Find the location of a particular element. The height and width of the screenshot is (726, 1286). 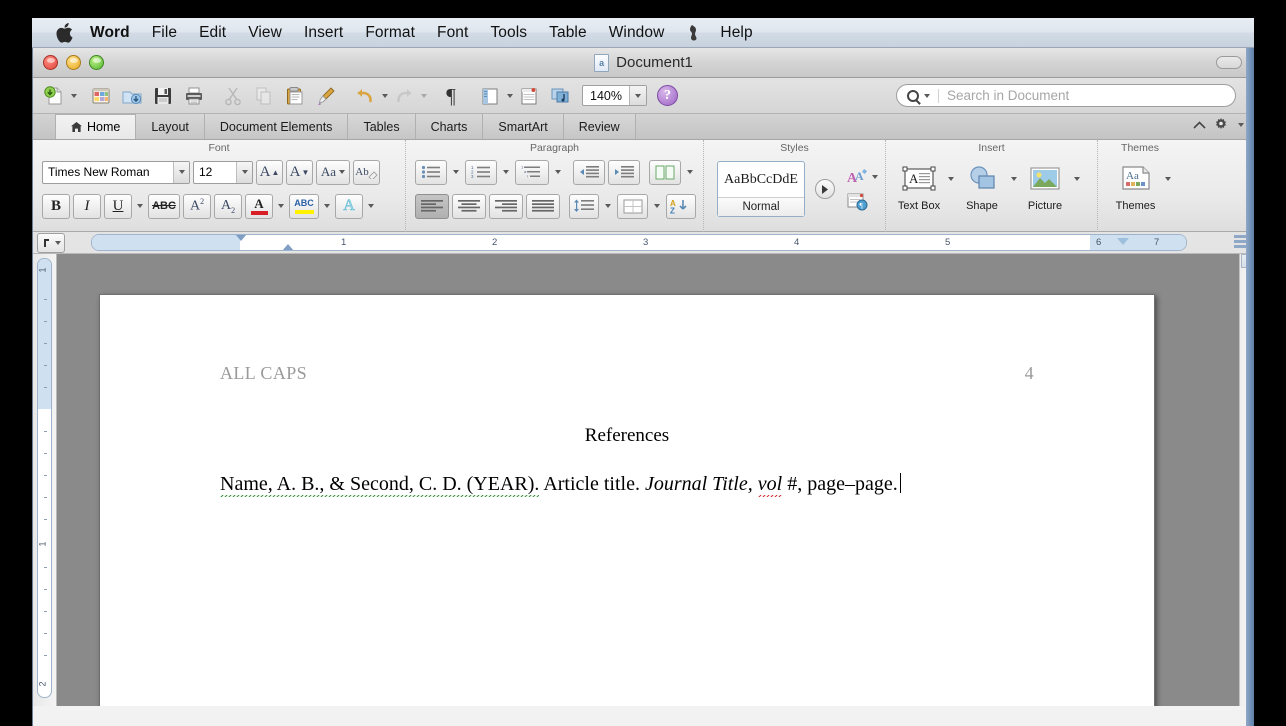

zoom-control: 140% is located at coordinates (614, 95).